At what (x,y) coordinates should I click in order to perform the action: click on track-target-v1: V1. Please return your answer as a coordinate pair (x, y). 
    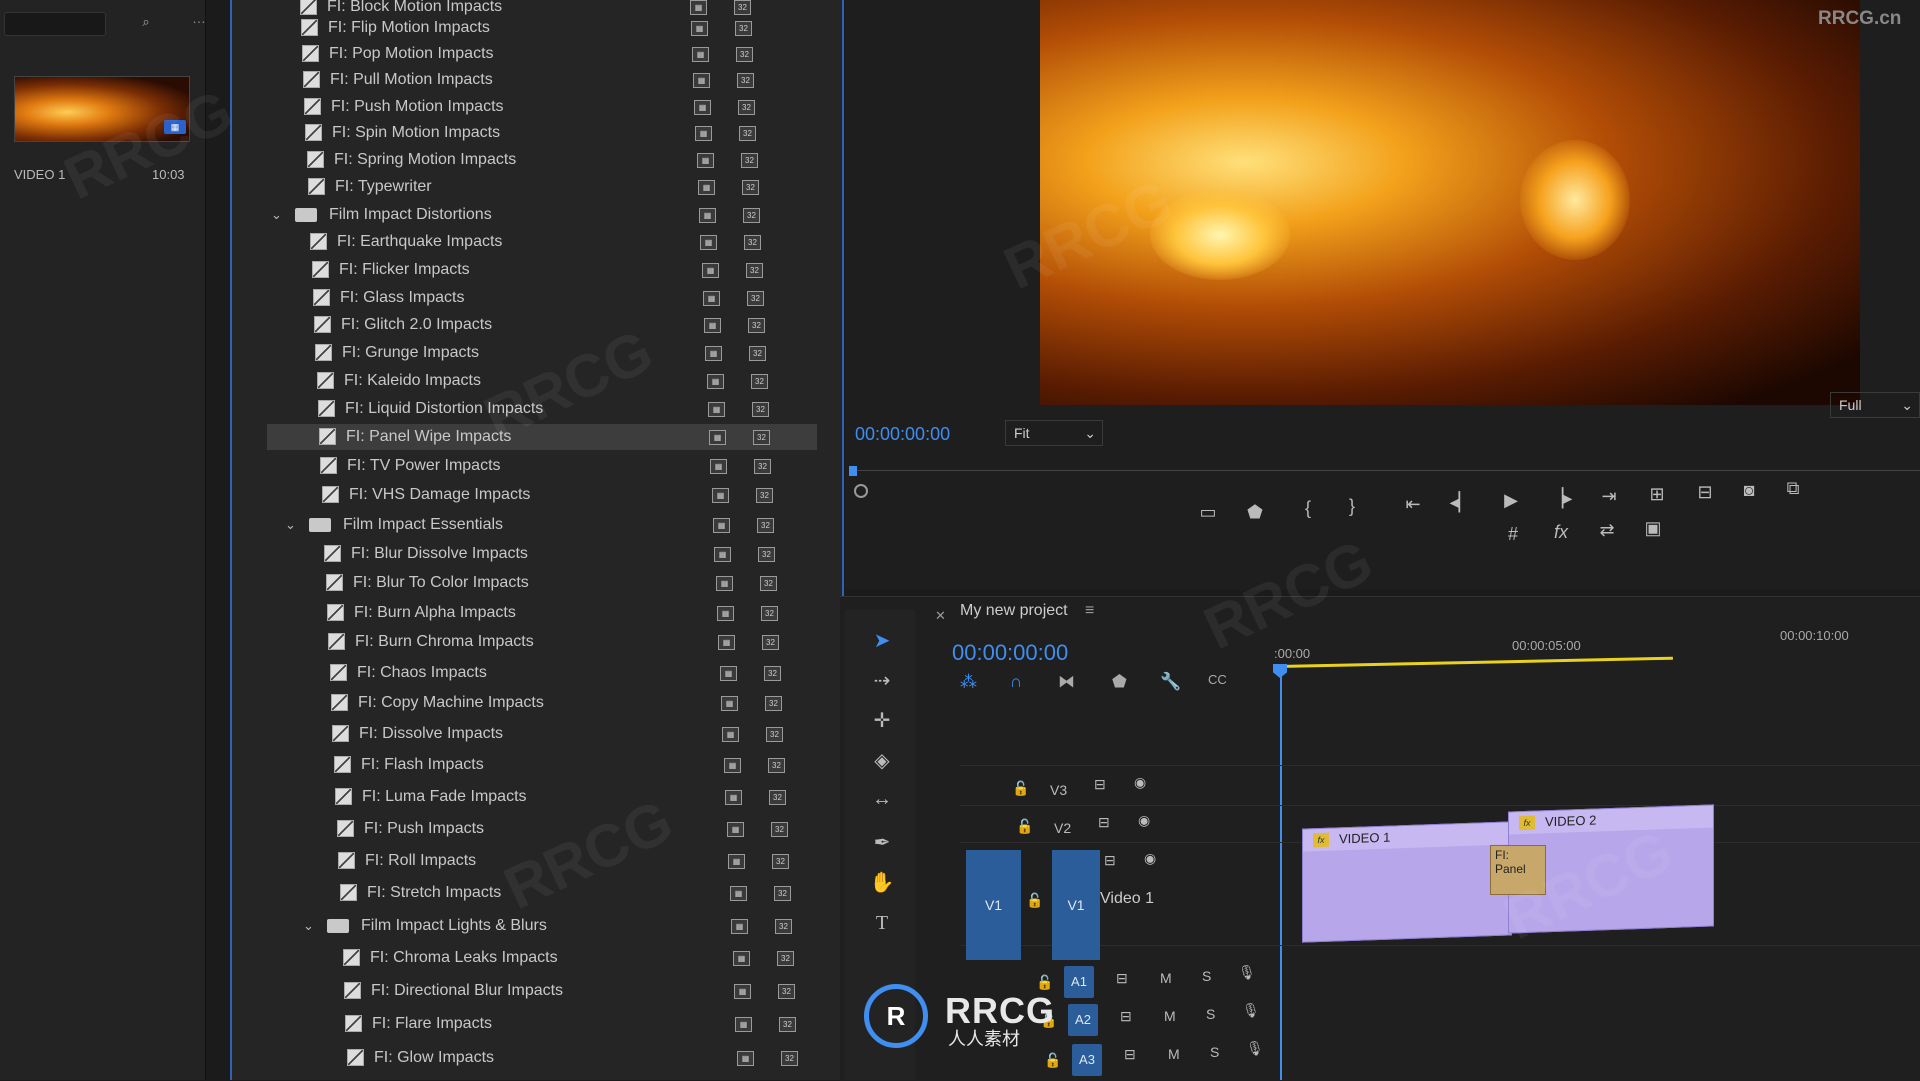
    Looking at the image, I should click on (1076, 905).